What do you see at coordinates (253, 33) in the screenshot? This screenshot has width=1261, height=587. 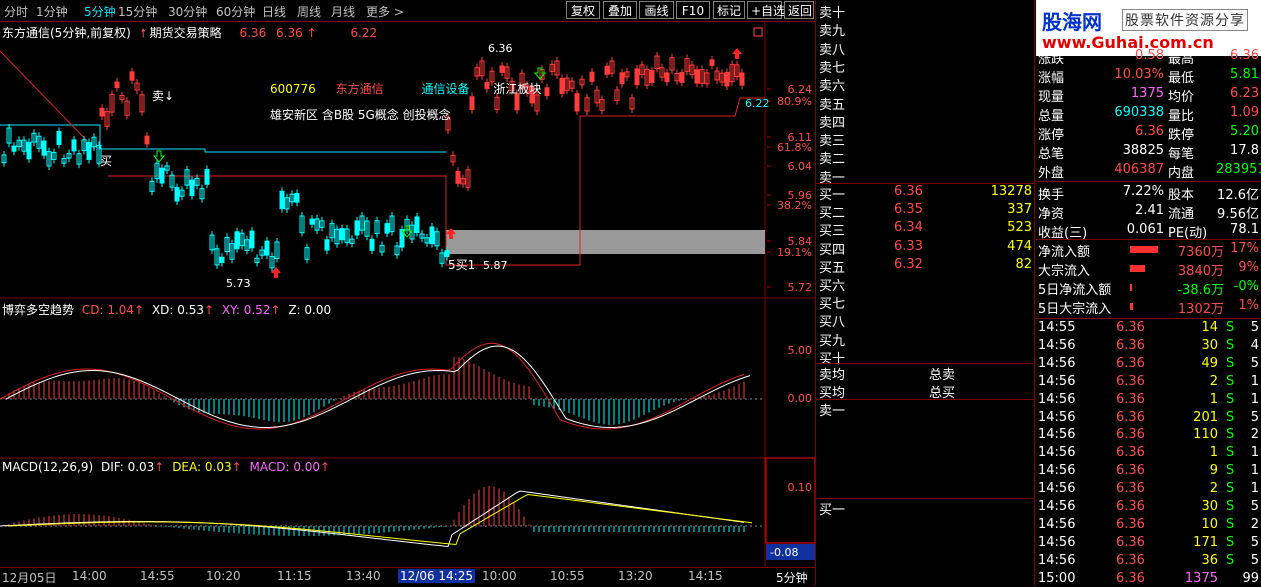 I see `header-value-1: 6.36` at bounding box center [253, 33].